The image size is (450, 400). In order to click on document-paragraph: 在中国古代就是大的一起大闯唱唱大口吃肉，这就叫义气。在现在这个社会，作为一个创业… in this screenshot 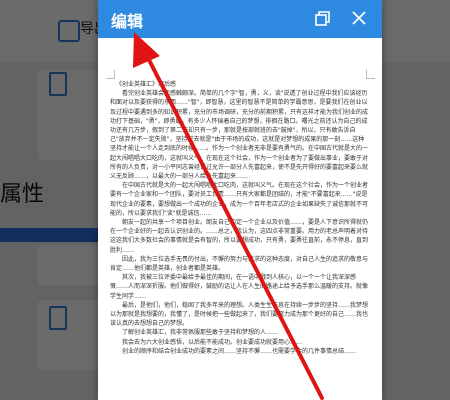, I will do `click(239, 199)`.